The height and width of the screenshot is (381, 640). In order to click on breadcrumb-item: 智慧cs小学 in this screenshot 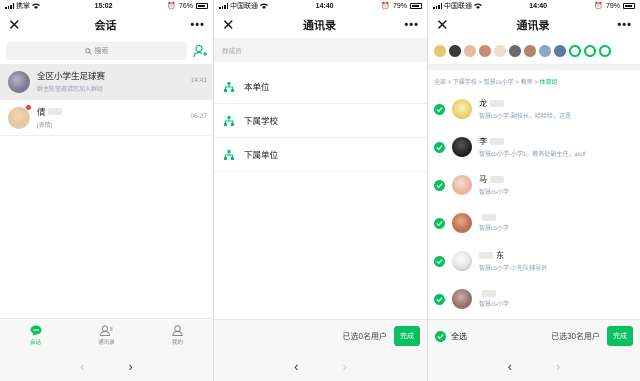, I will do `click(499, 83)`.